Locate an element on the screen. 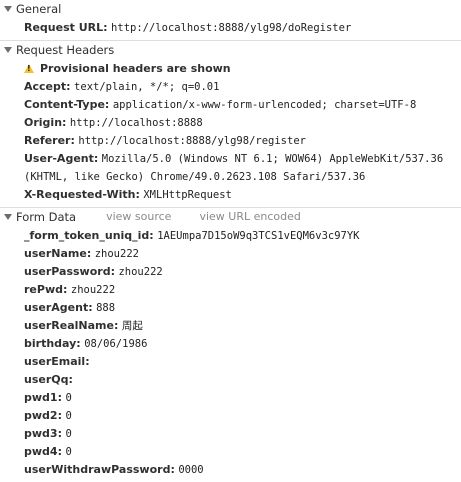 This screenshot has height=482, width=461. form-row: userQq: is located at coordinates (230, 380).